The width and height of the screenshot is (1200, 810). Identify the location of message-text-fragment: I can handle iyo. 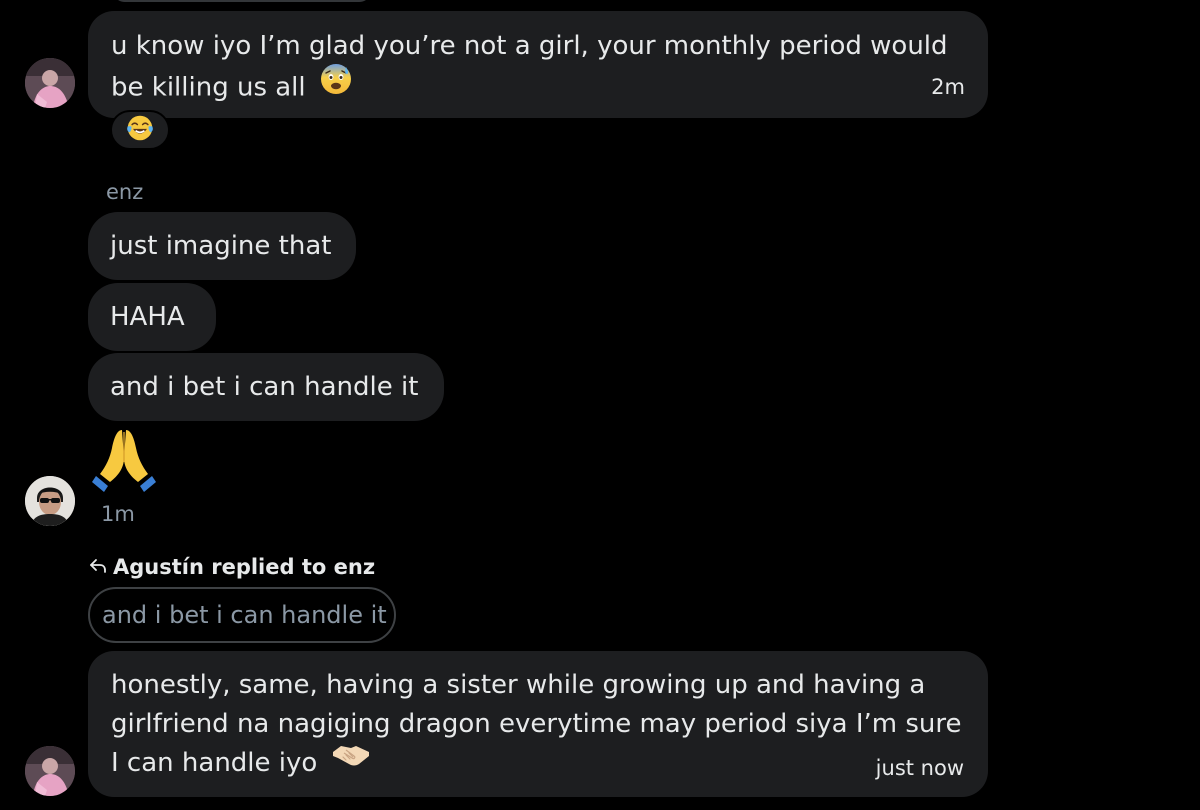
(214, 763).